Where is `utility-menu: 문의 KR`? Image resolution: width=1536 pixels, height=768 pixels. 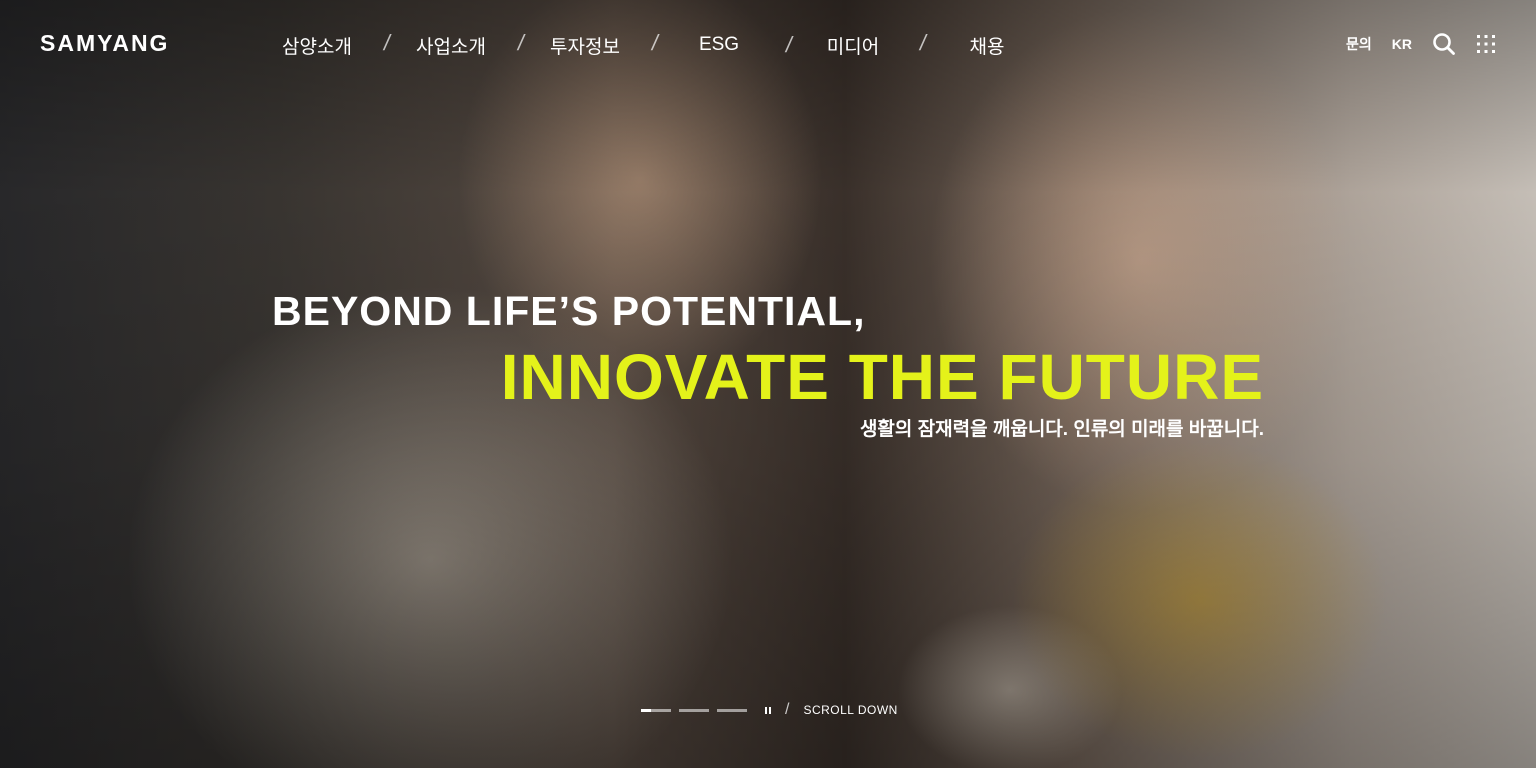
utility-menu: 문의 KR is located at coordinates (1421, 44).